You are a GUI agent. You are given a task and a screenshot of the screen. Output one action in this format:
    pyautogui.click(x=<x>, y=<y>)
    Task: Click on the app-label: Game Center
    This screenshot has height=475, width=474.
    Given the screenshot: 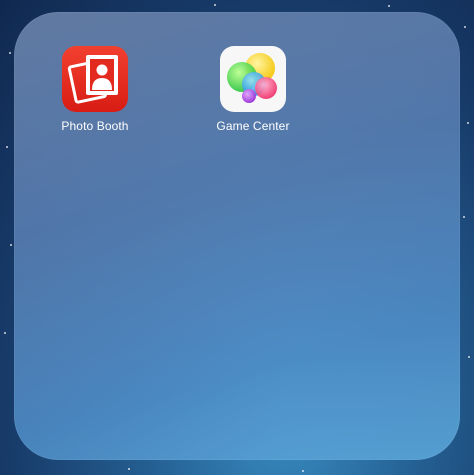 What is the action you would take?
    pyautogui.click(x=253, y=126)
    